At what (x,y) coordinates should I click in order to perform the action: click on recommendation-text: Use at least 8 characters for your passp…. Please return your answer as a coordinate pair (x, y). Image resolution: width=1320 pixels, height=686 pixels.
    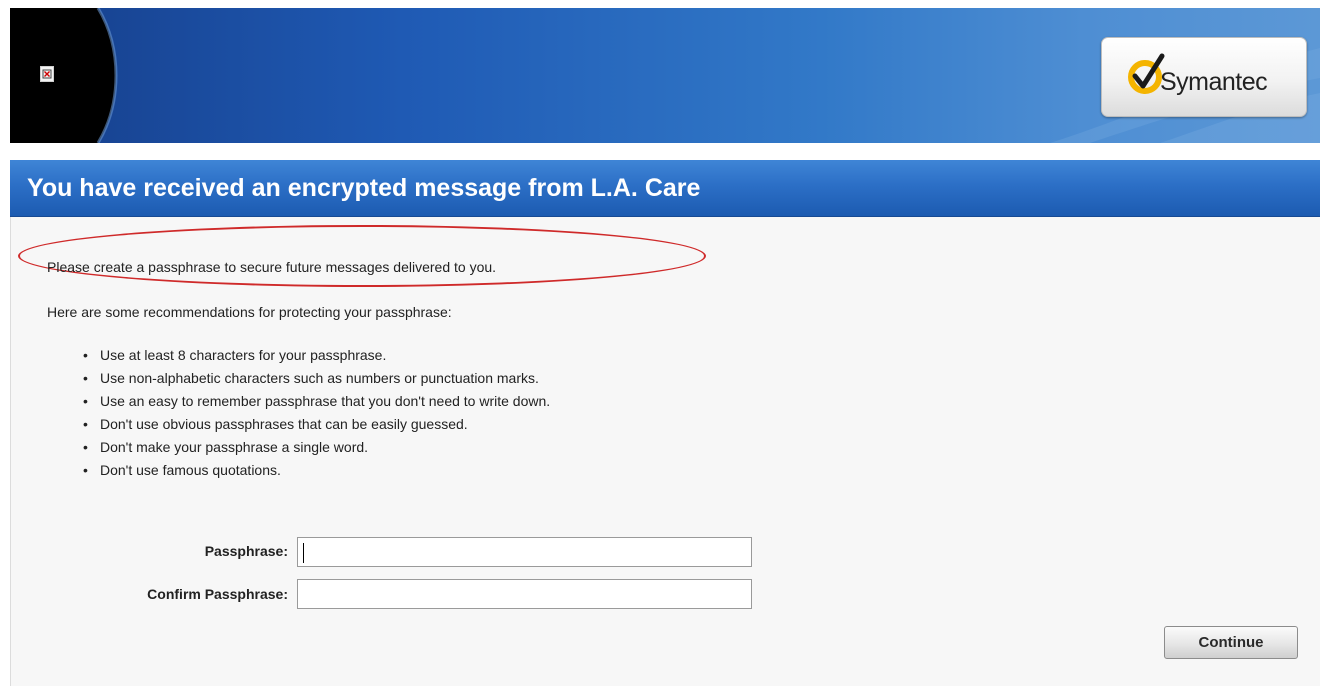
    Looking at the image, I should click on (243, 355).